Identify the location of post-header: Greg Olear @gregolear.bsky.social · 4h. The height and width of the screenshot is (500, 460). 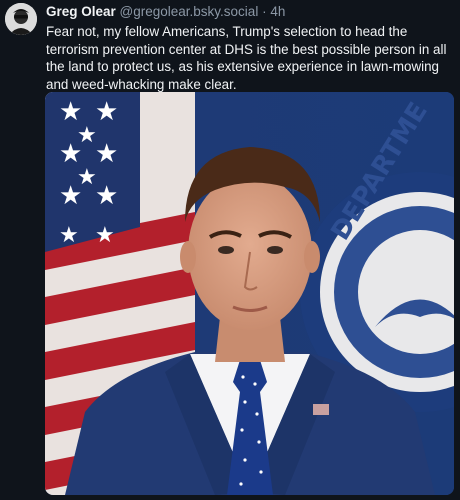
(249, 12).